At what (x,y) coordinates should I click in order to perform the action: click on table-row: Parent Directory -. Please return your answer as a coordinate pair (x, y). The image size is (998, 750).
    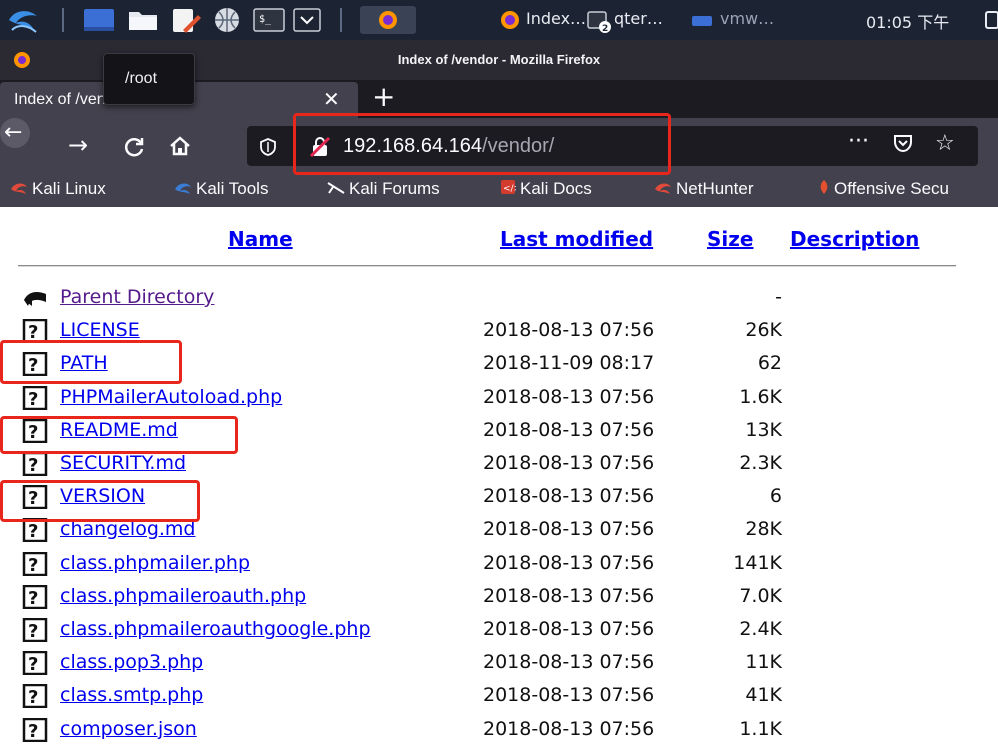
    Looking at the image, I should click on (499, 298).